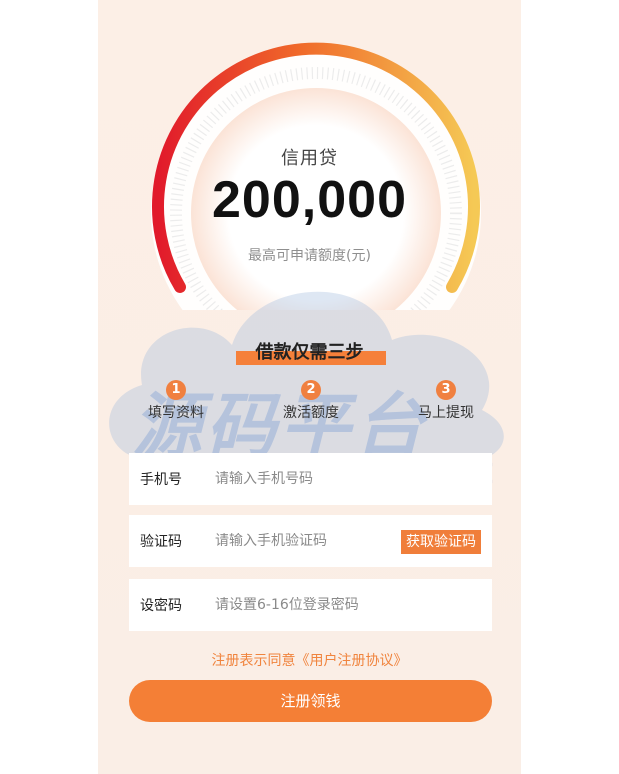 This screenshot has height=774, width=619. I want to click on password-label: 设密码, so click(161, 606).